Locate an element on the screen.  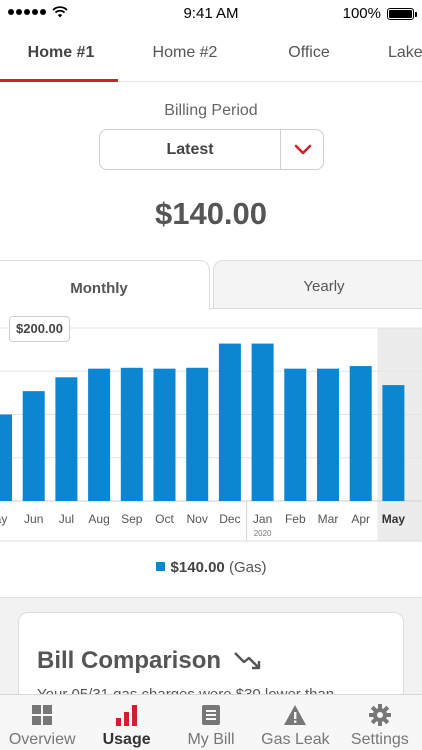
card-title: Bill Comparison is located at coordinates (150, 661).